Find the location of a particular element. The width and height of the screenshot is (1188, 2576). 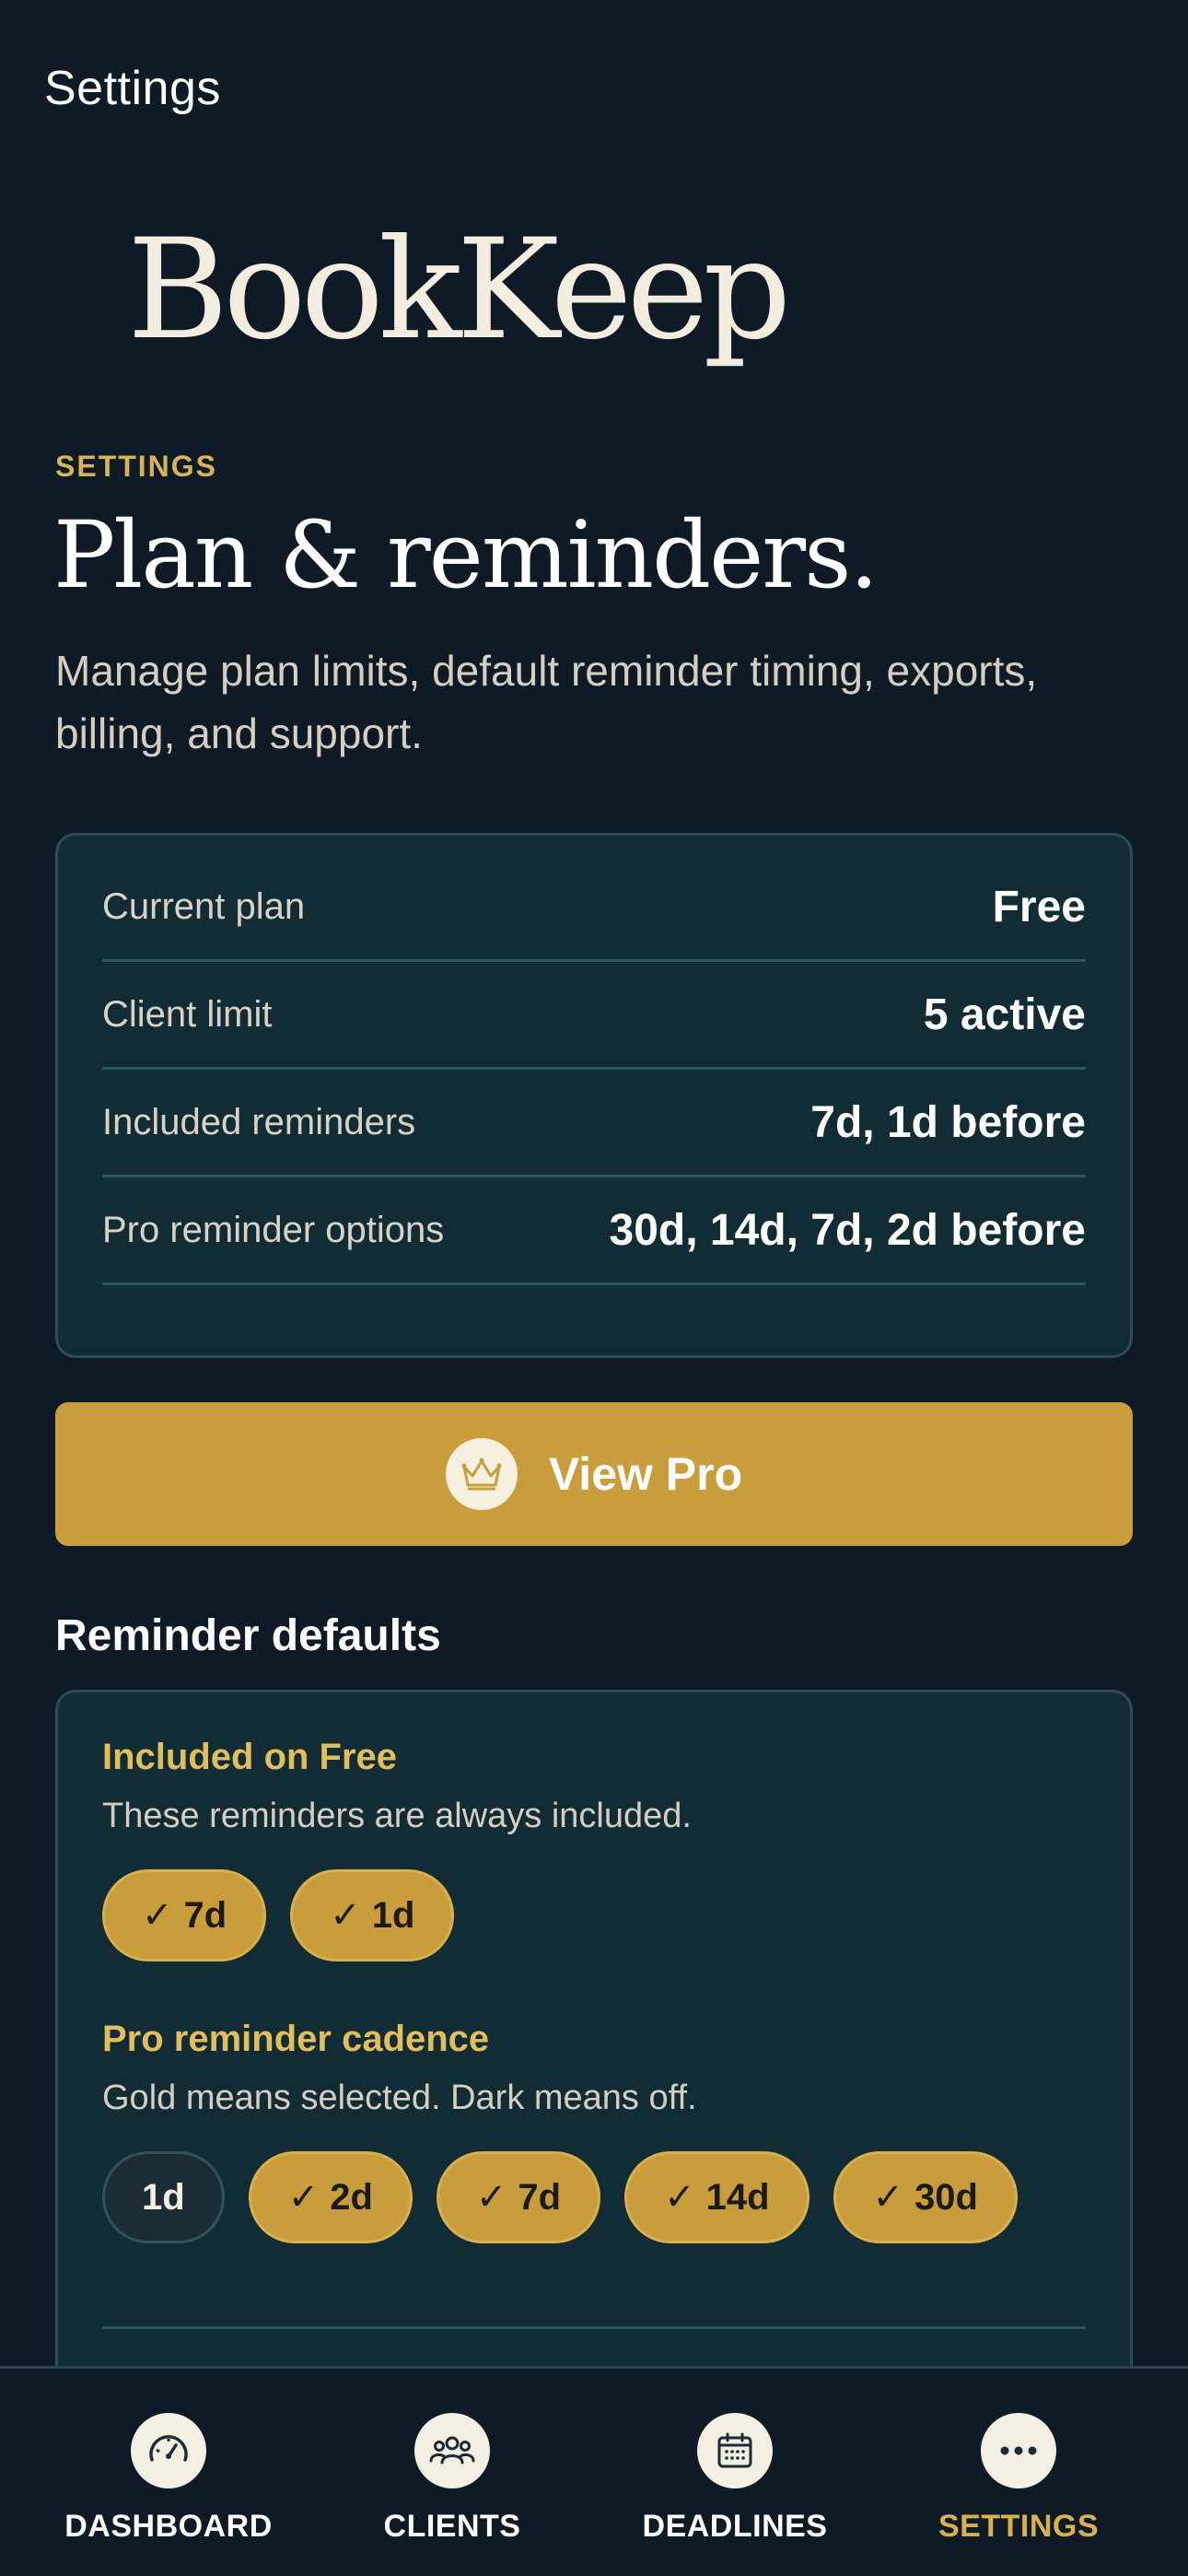

nav-title: Settings is located at coordinates (132, 88).